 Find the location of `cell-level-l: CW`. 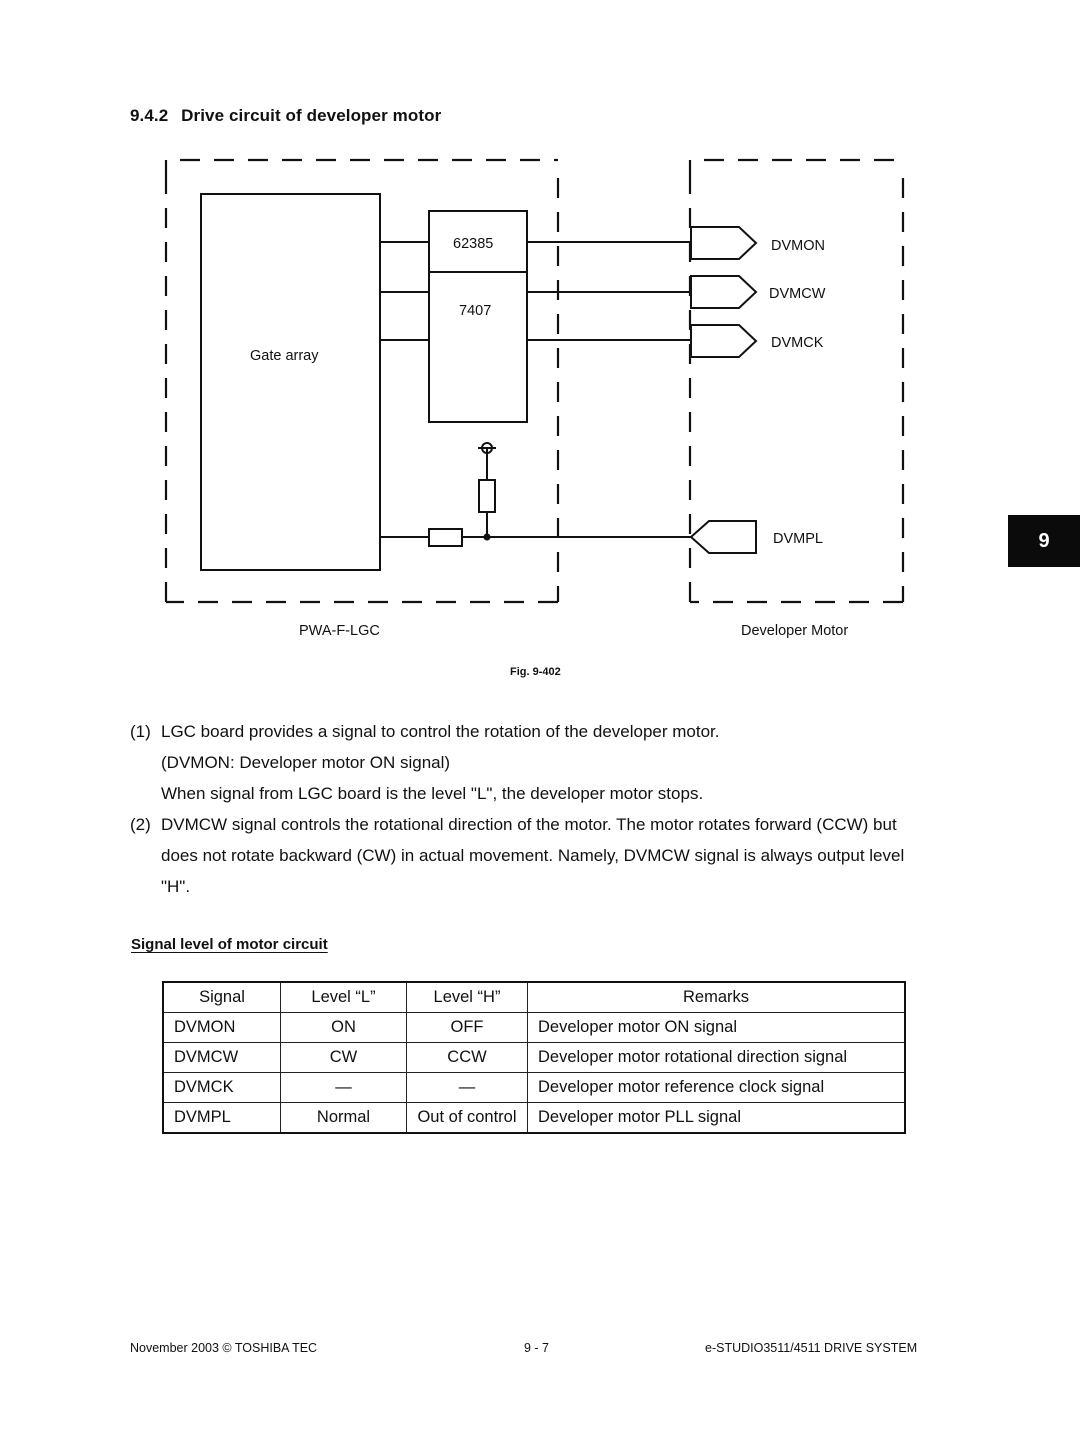

cell-level-l: CW is located at coordinates (343, 1057).